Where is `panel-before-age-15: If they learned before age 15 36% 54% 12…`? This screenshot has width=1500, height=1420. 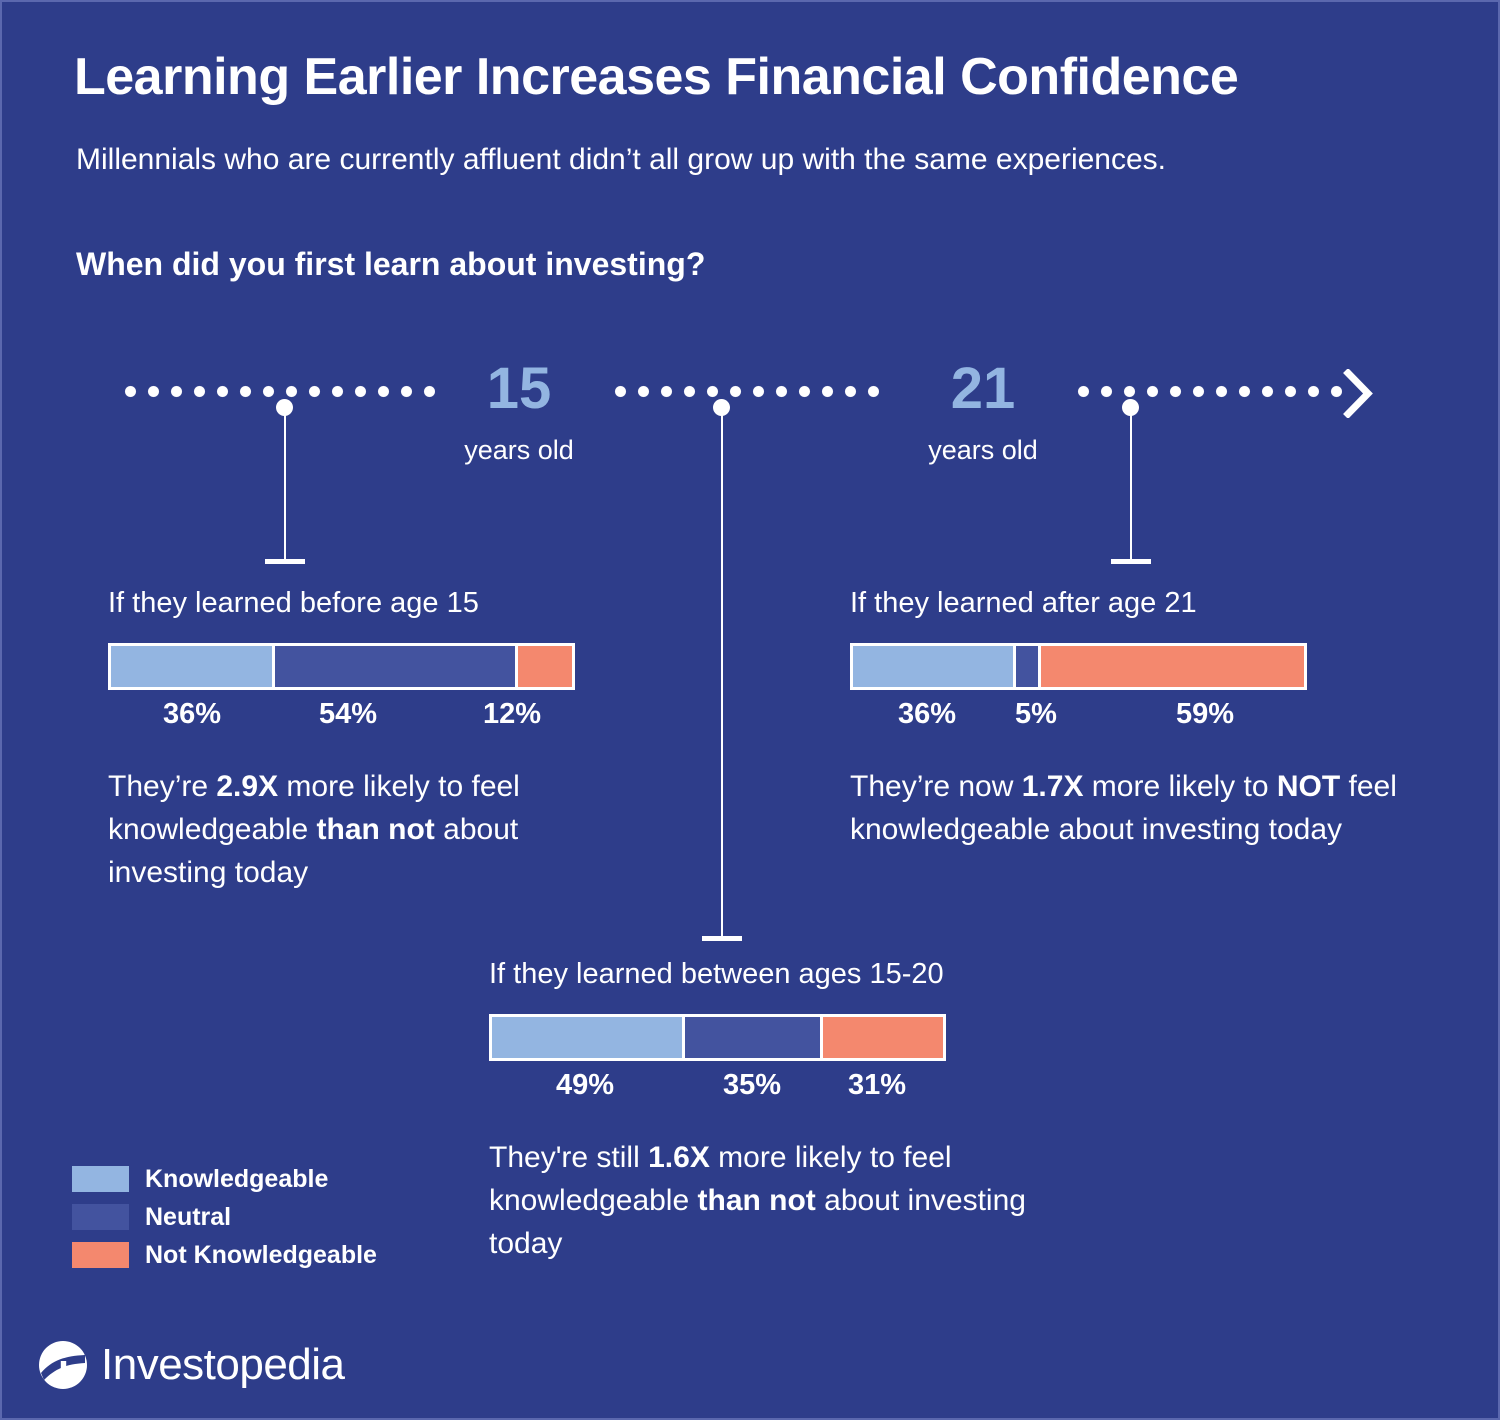
panel-before-age-15: If they learned before age 15 36% 54% 12… is located at coordinates (358, 740).